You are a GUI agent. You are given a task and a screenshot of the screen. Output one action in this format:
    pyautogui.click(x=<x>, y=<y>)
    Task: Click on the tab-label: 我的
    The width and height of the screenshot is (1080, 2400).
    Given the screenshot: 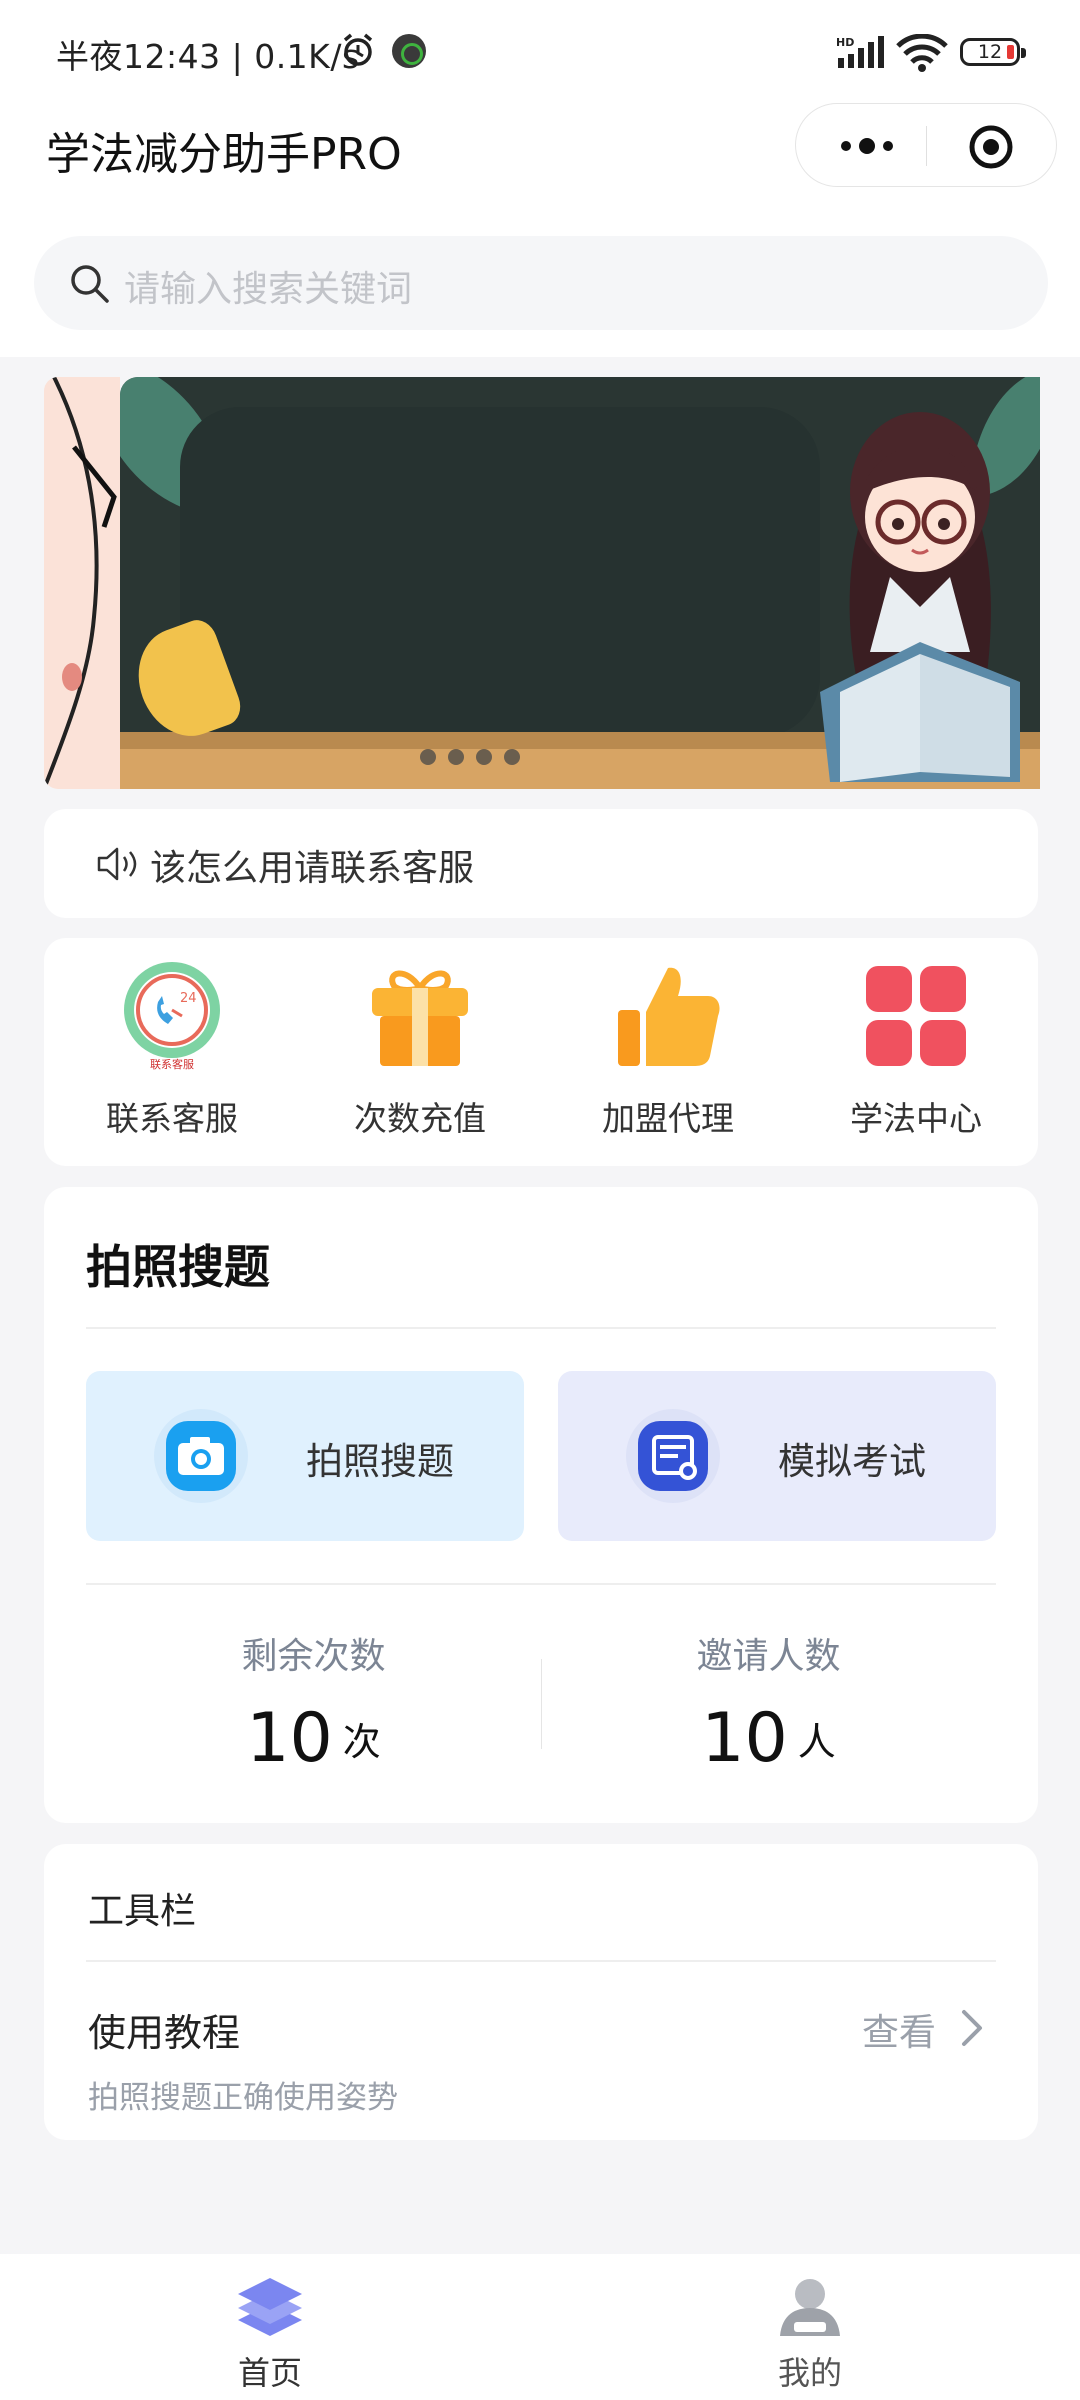 What is the action you would take?
    pyautogui.click(x=809, y=2373)
    